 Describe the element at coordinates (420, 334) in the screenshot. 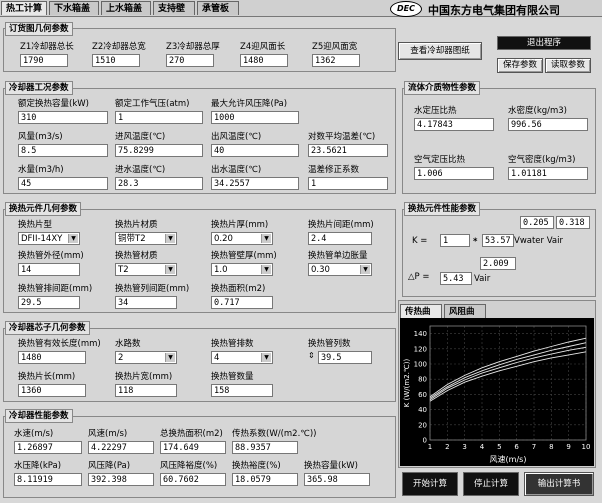

I see `y-tick-label: 140` at that location.